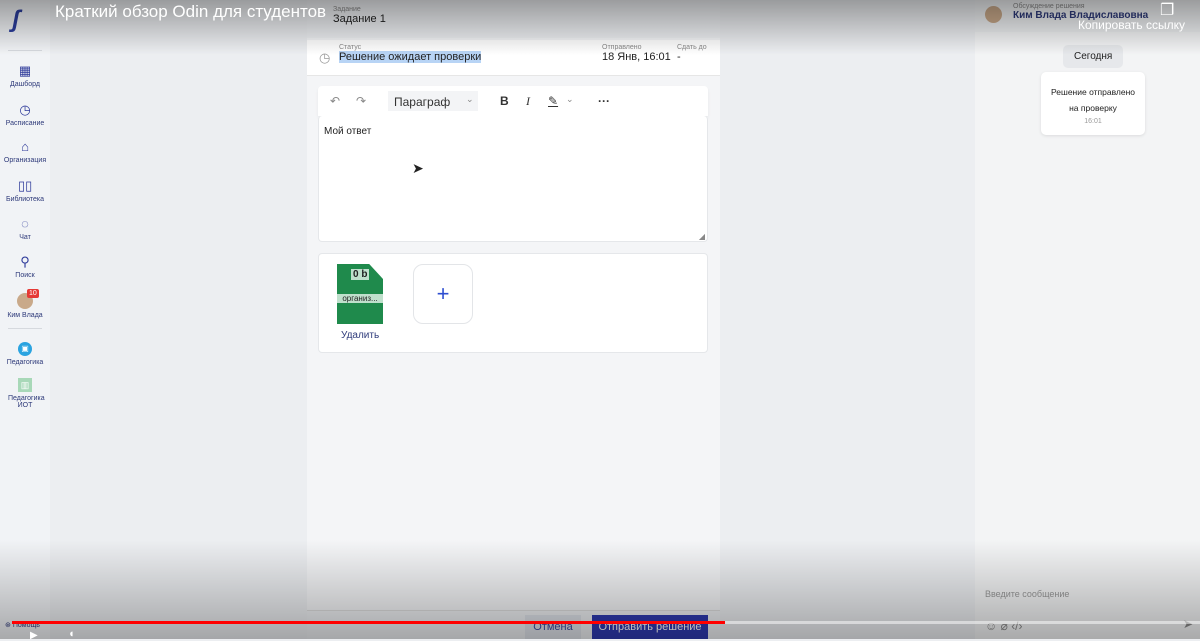  Describe the element at coordinates (528, 101) in the screenshot. I see `italic-button: I` at that location.